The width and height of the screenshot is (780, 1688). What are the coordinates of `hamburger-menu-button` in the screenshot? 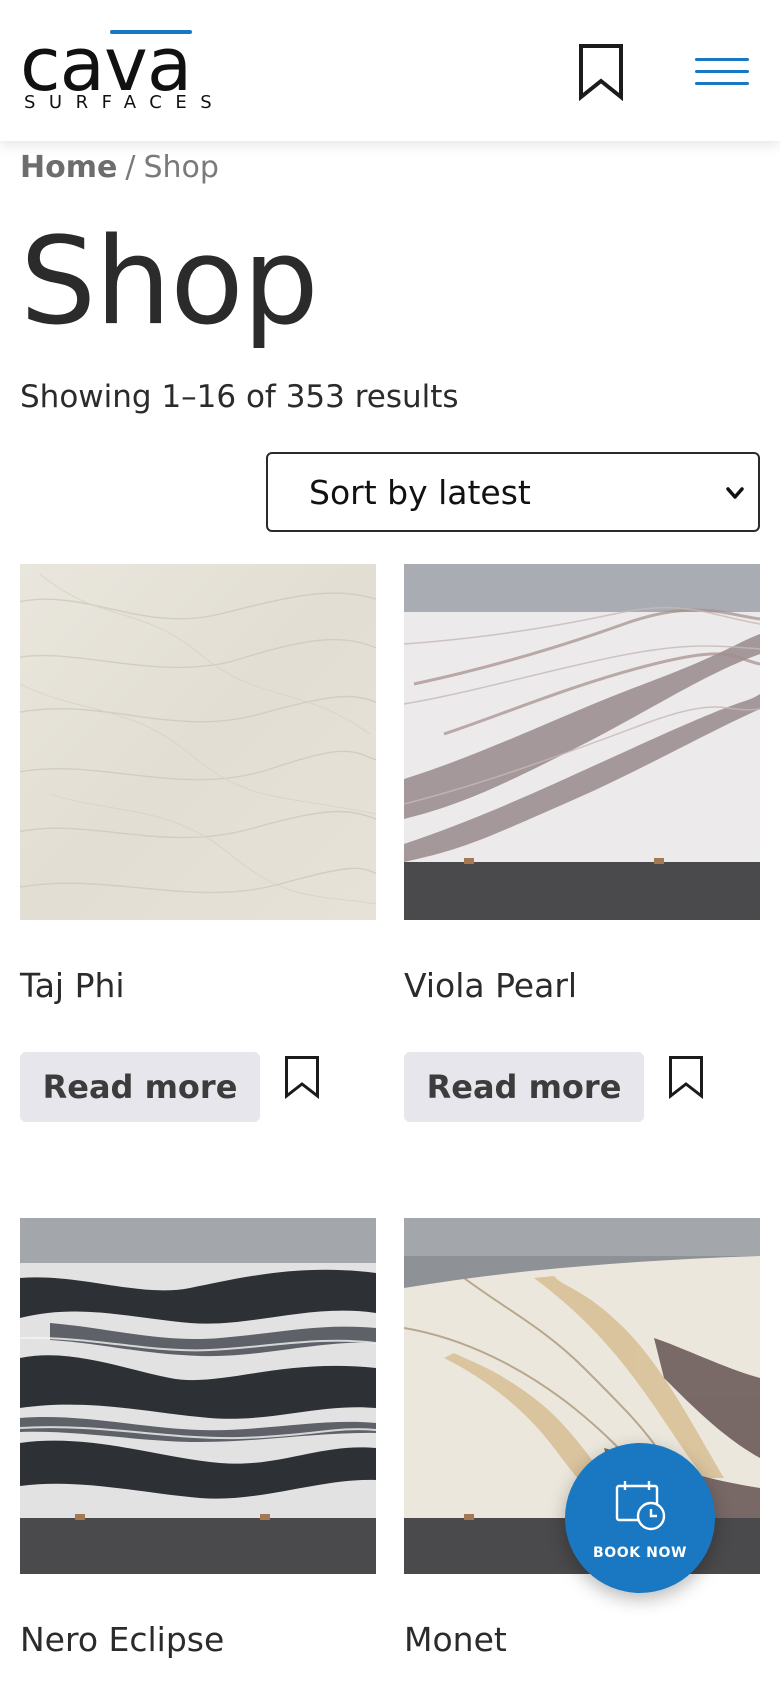 It's located at (722, 72).